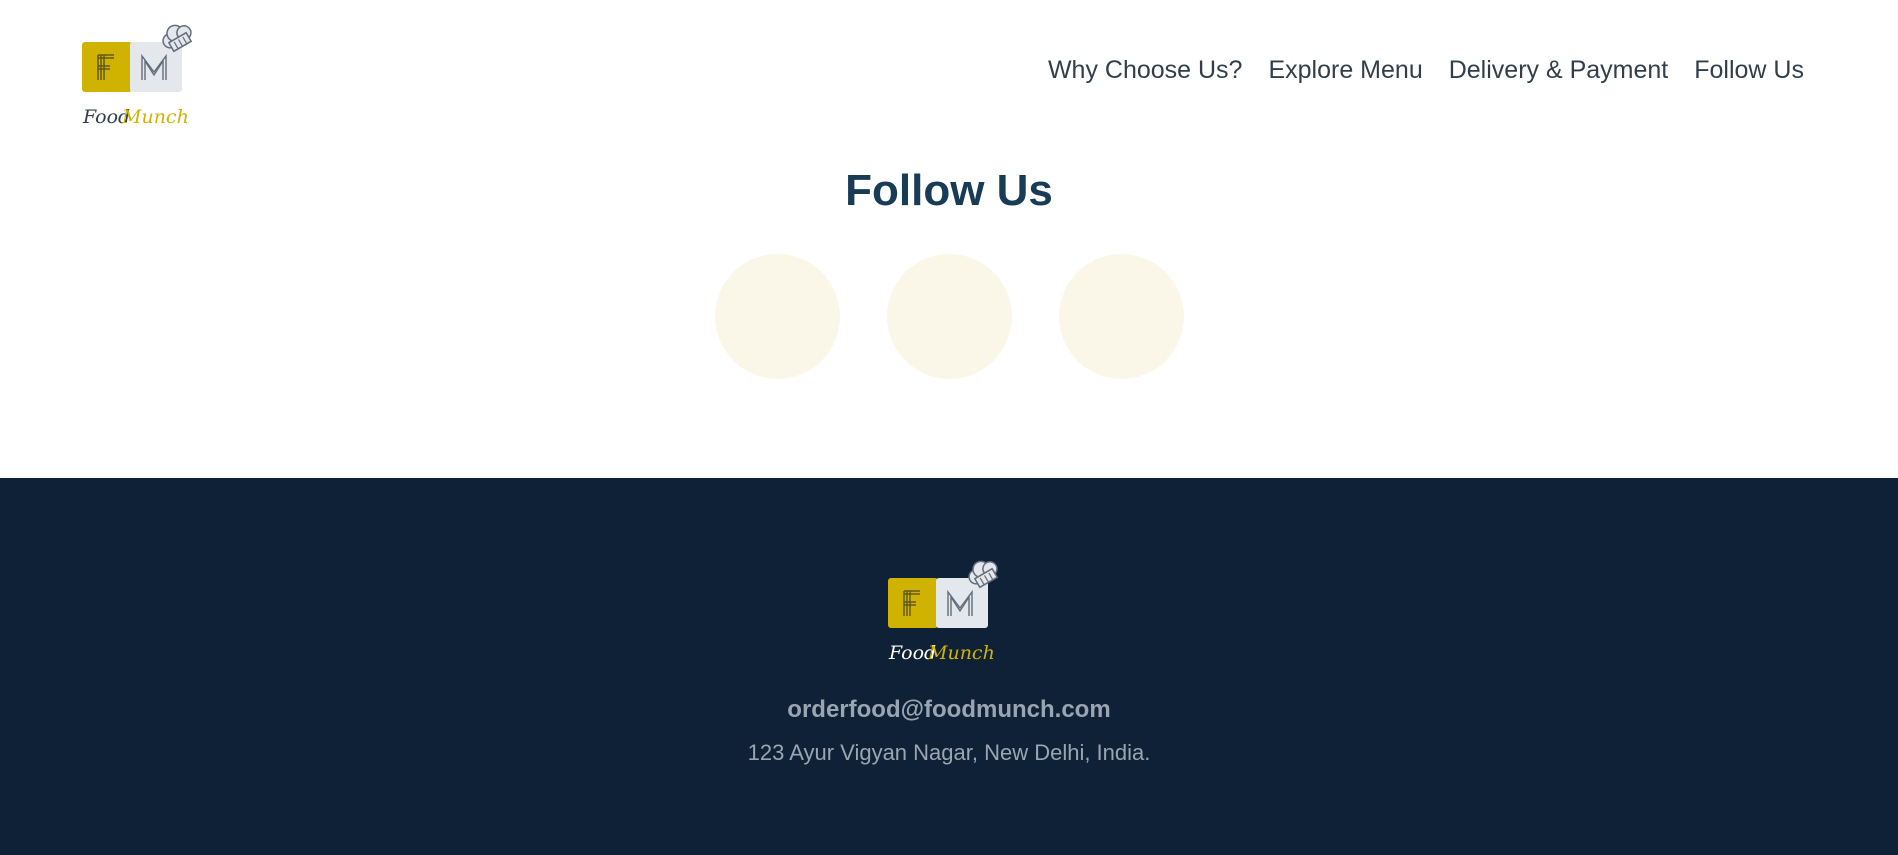 This screenshot has height=855, width=1898. I want to click on footer-logo-f-tile, so click(913, 603).